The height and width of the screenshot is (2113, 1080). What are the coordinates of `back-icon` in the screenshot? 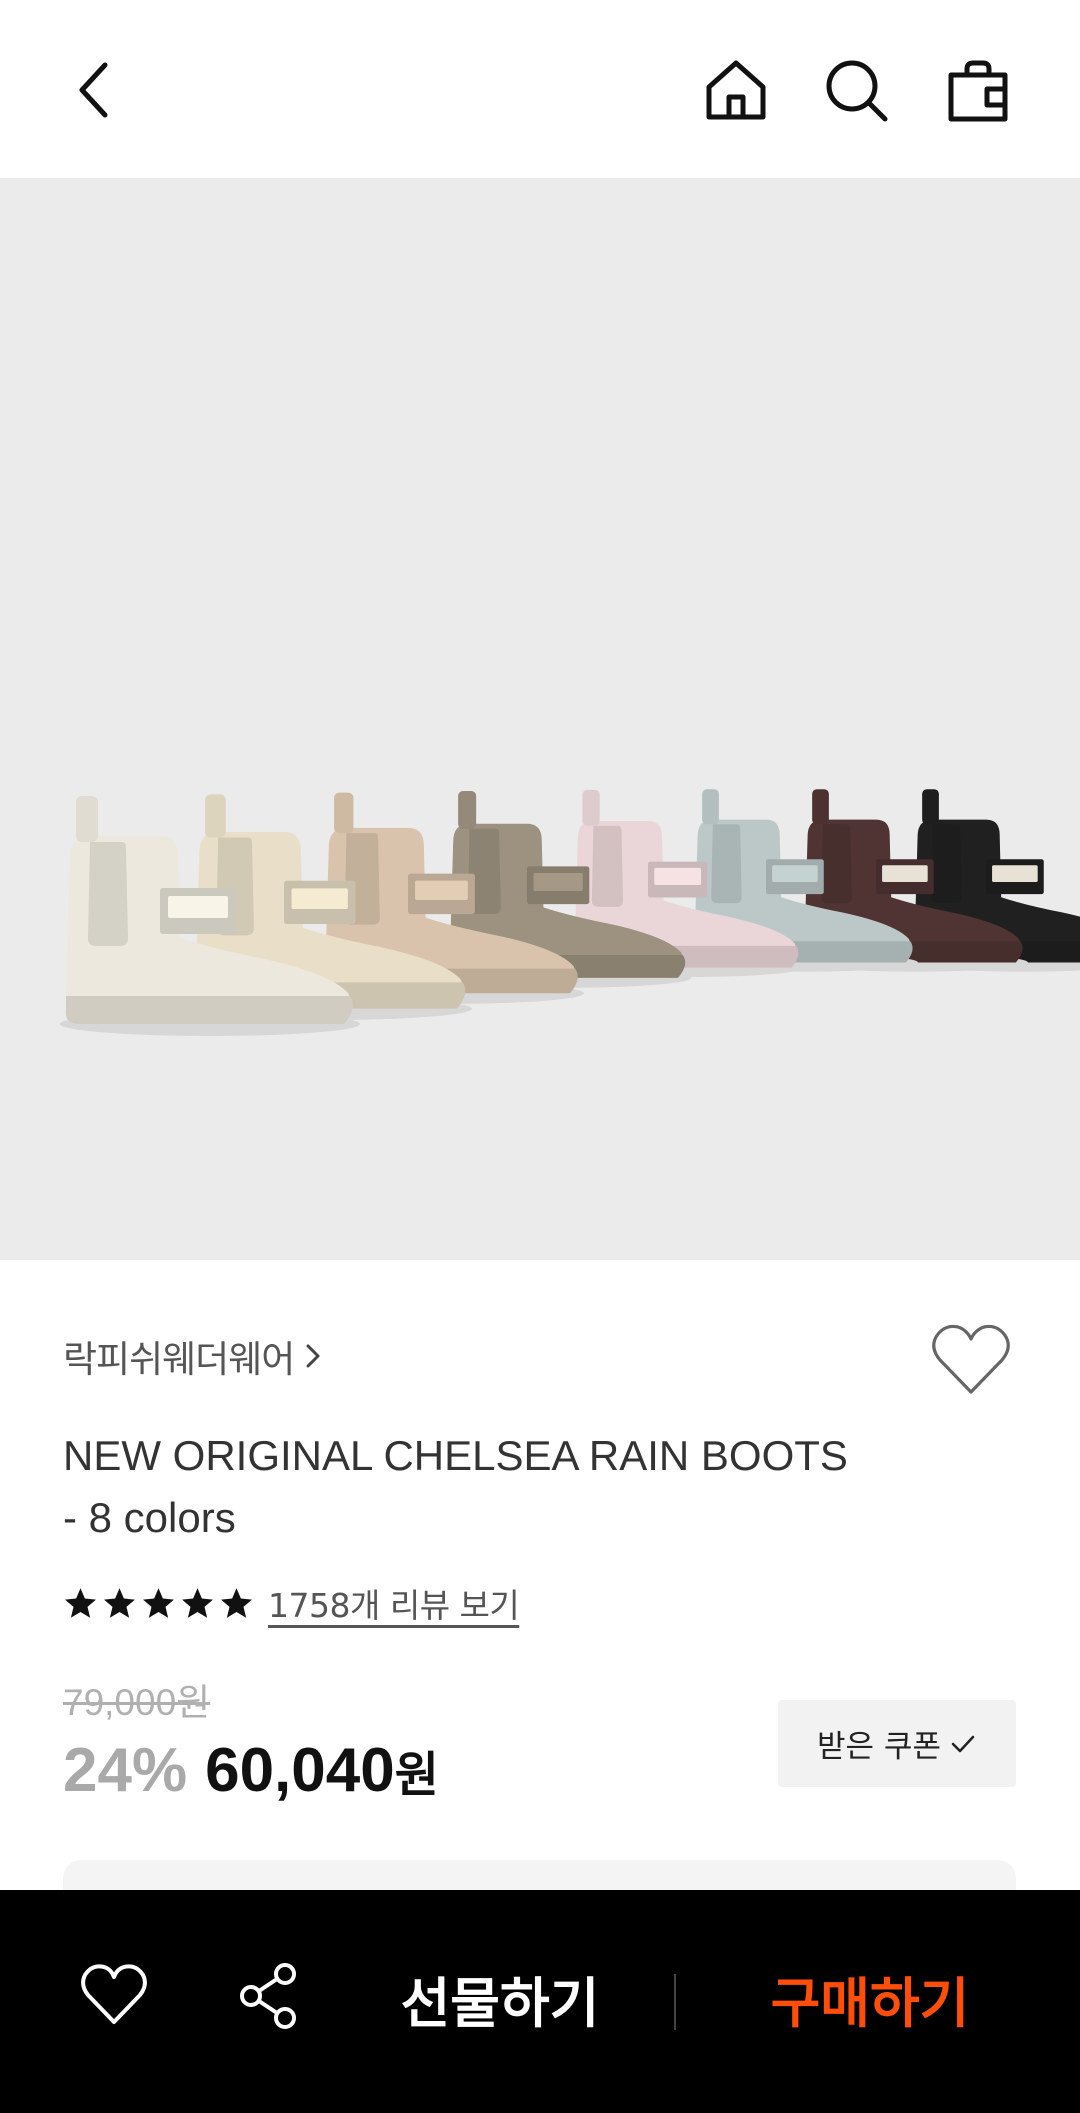 It's located at (93, 90).